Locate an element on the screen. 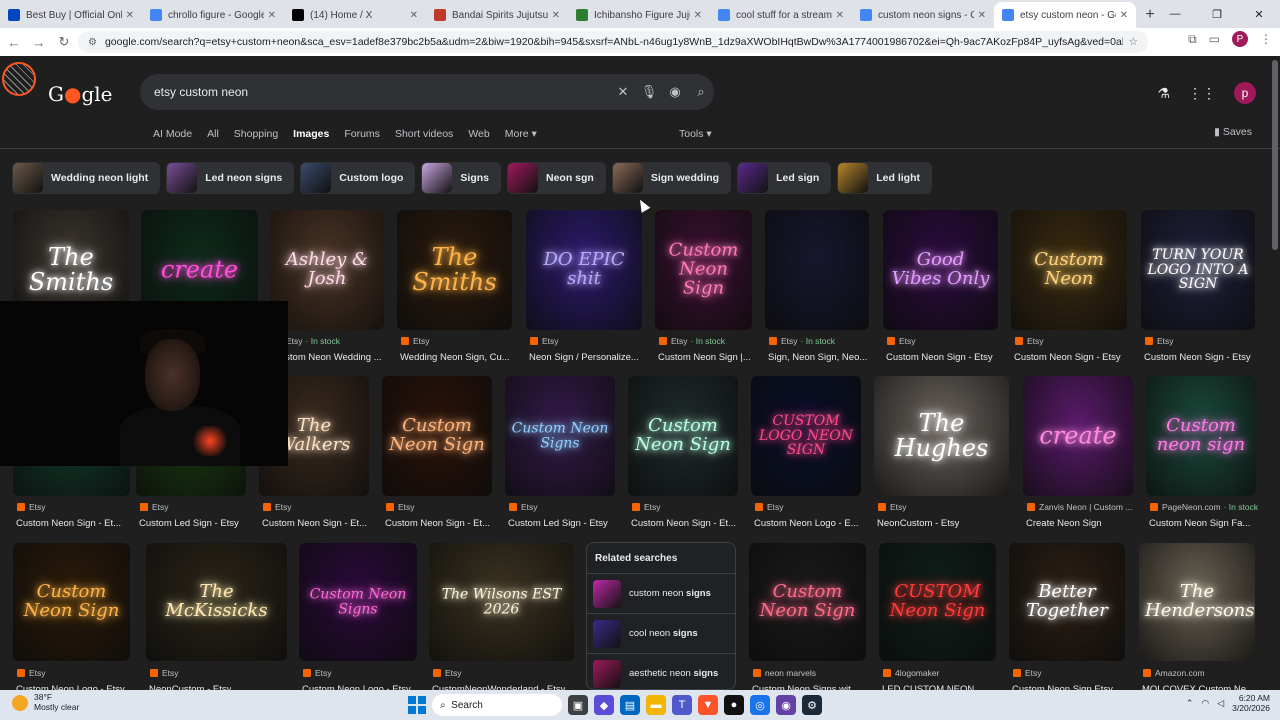  search-query: etsy custom neon is located at coordinates (382, 92).